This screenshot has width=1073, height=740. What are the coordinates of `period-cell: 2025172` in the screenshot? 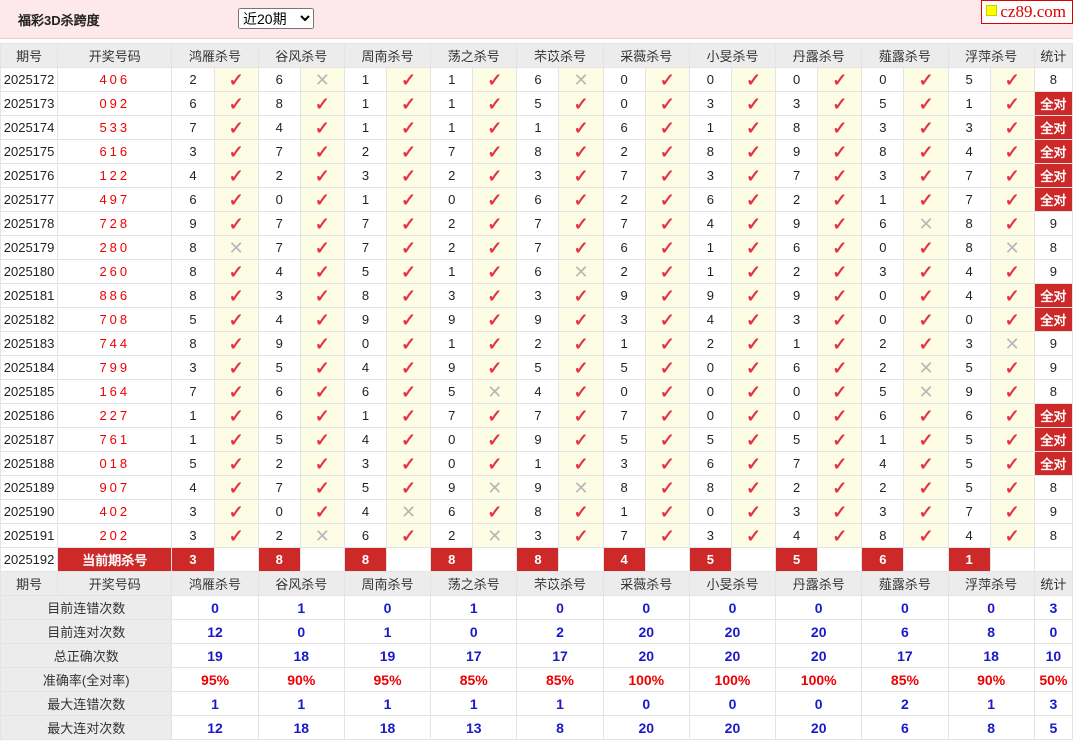 It's located at (29, 79).